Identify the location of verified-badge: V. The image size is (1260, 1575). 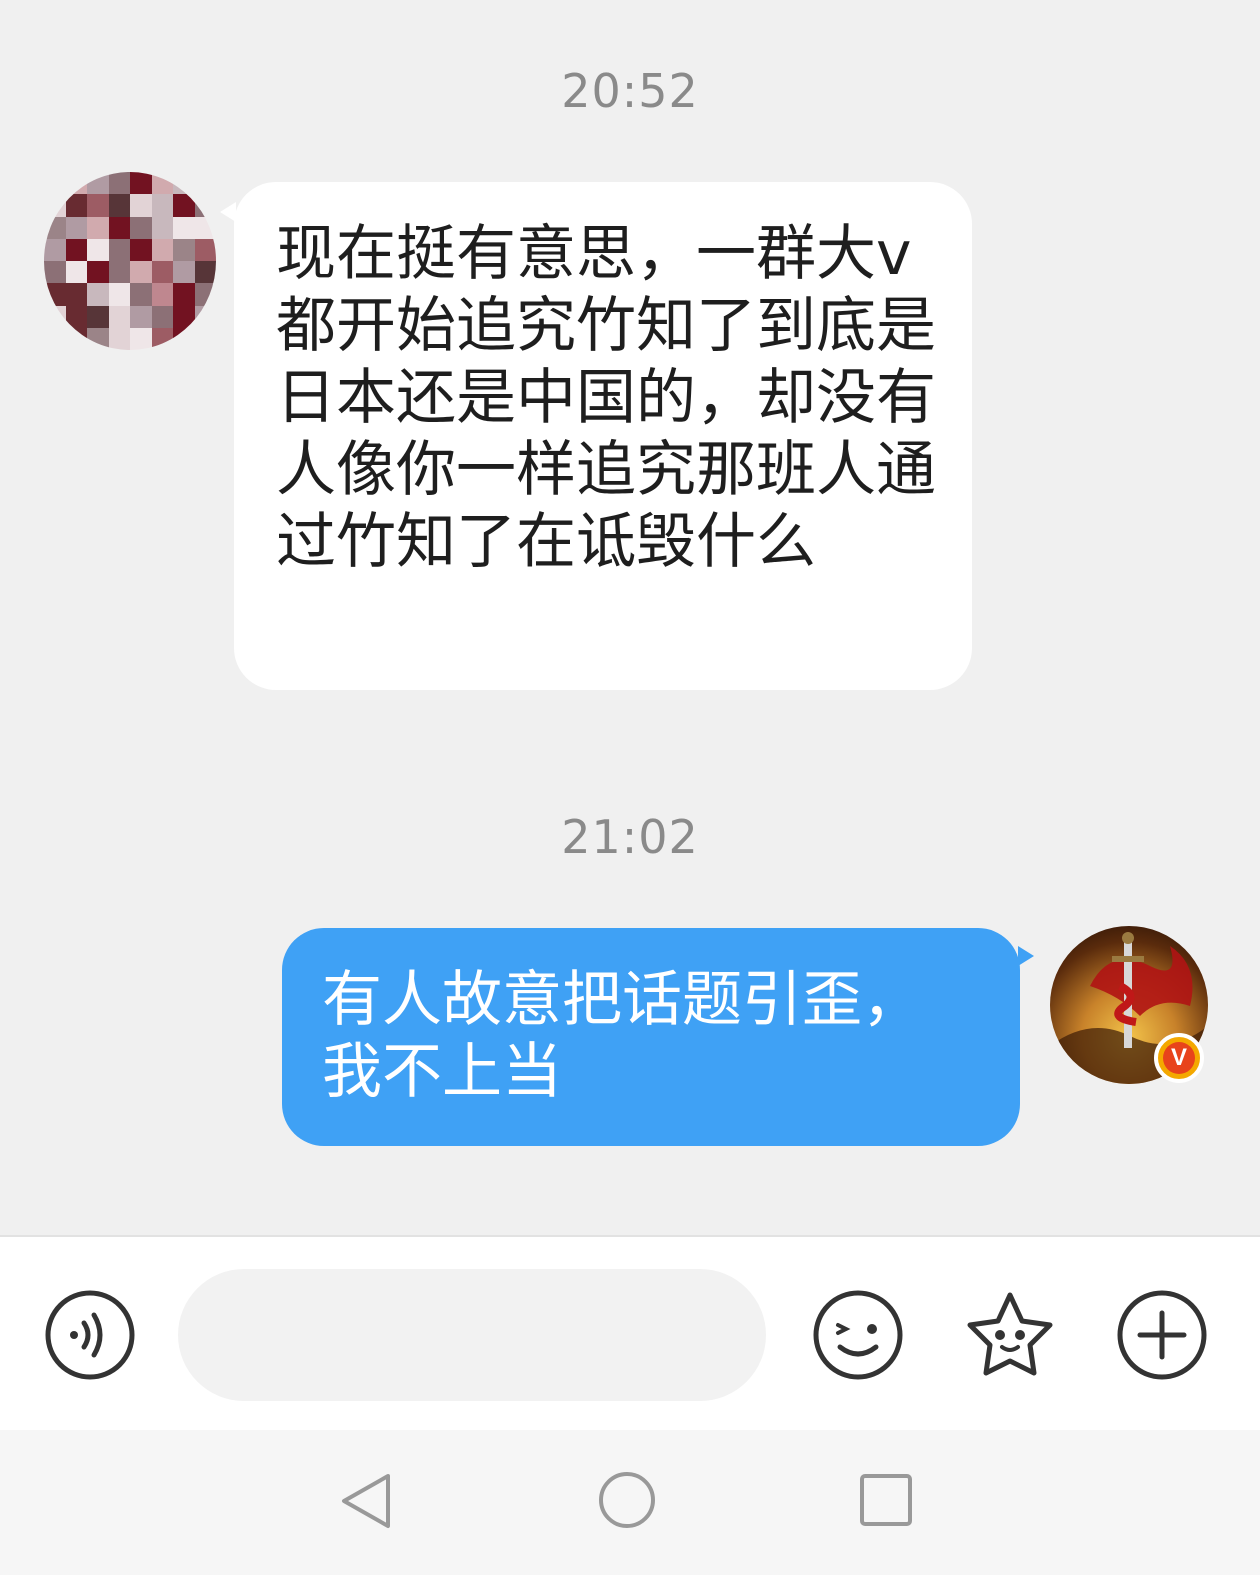
(1179, 1058).